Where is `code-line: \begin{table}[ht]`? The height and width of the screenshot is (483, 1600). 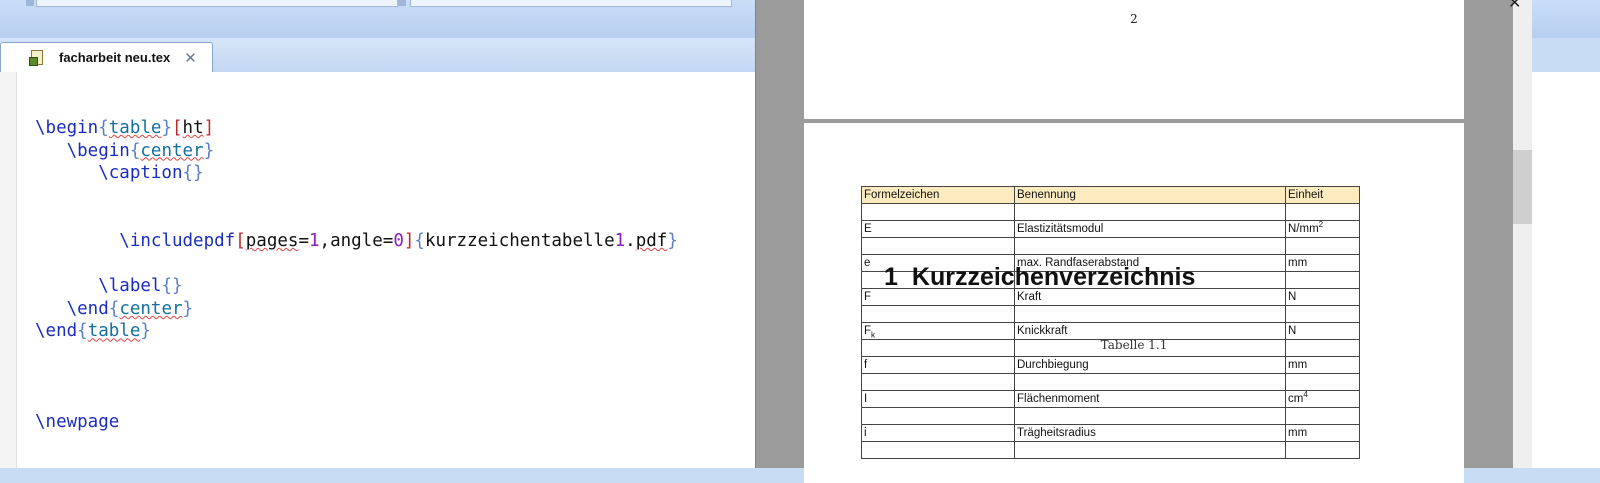
code-line: \begin{table}[ht] is located at coordinates (356, 128).